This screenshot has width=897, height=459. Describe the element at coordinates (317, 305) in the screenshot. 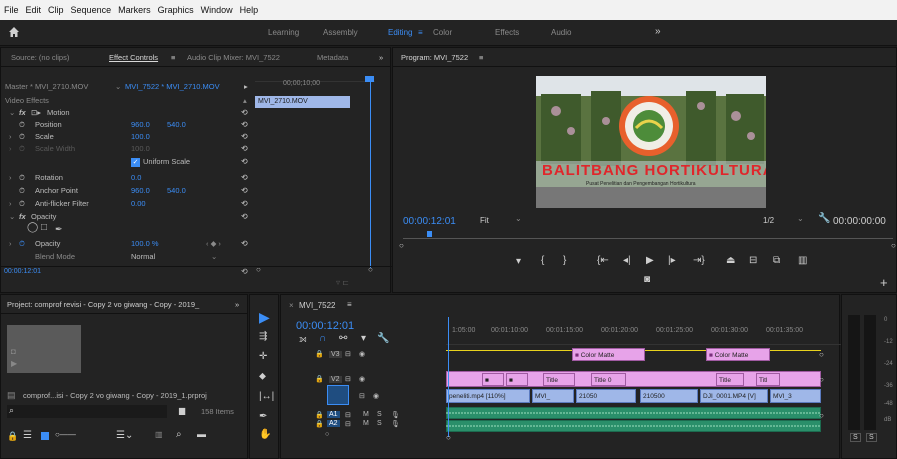

I see `sequence-tab: MVI_7522` at that location.